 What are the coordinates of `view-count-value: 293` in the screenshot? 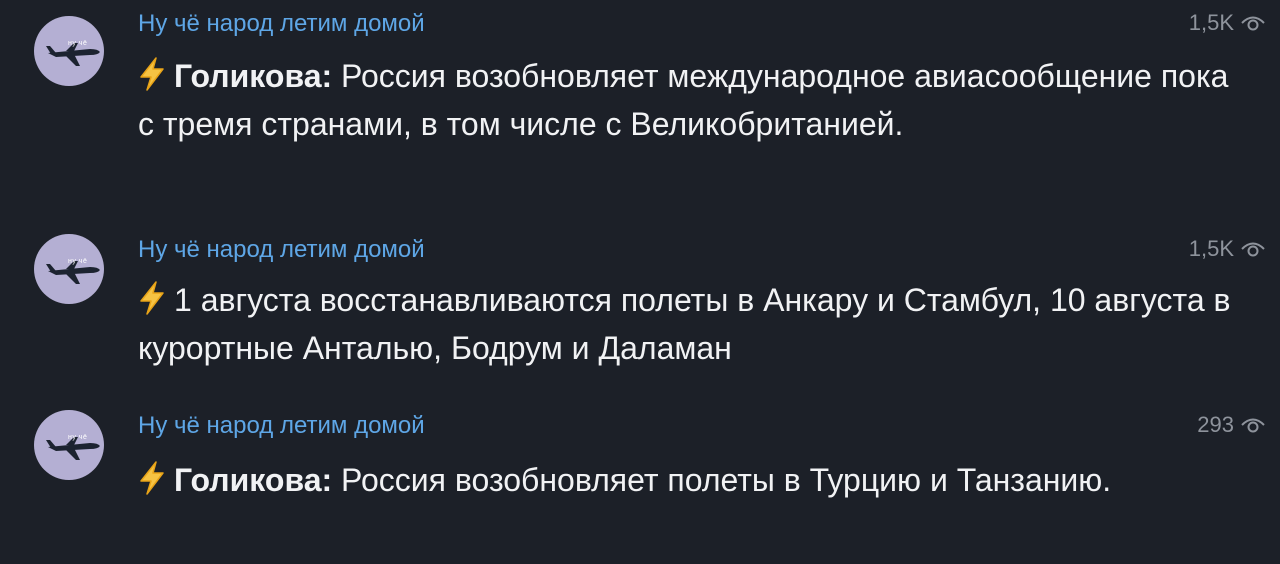 It's located at (1215, 424).